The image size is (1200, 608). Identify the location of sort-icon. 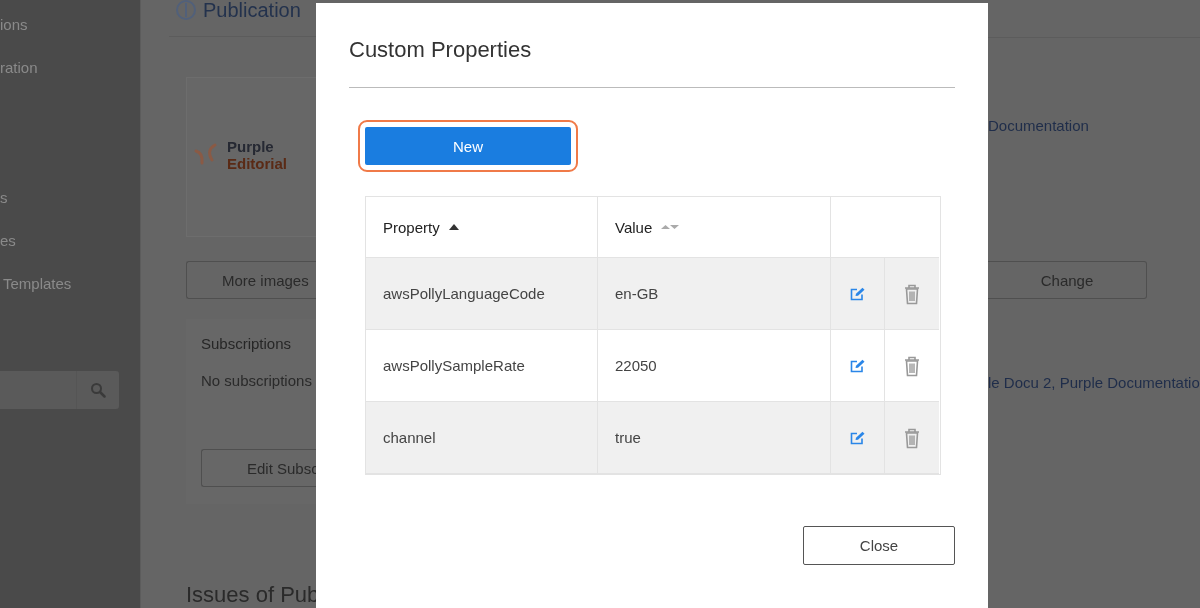
(670, 227).